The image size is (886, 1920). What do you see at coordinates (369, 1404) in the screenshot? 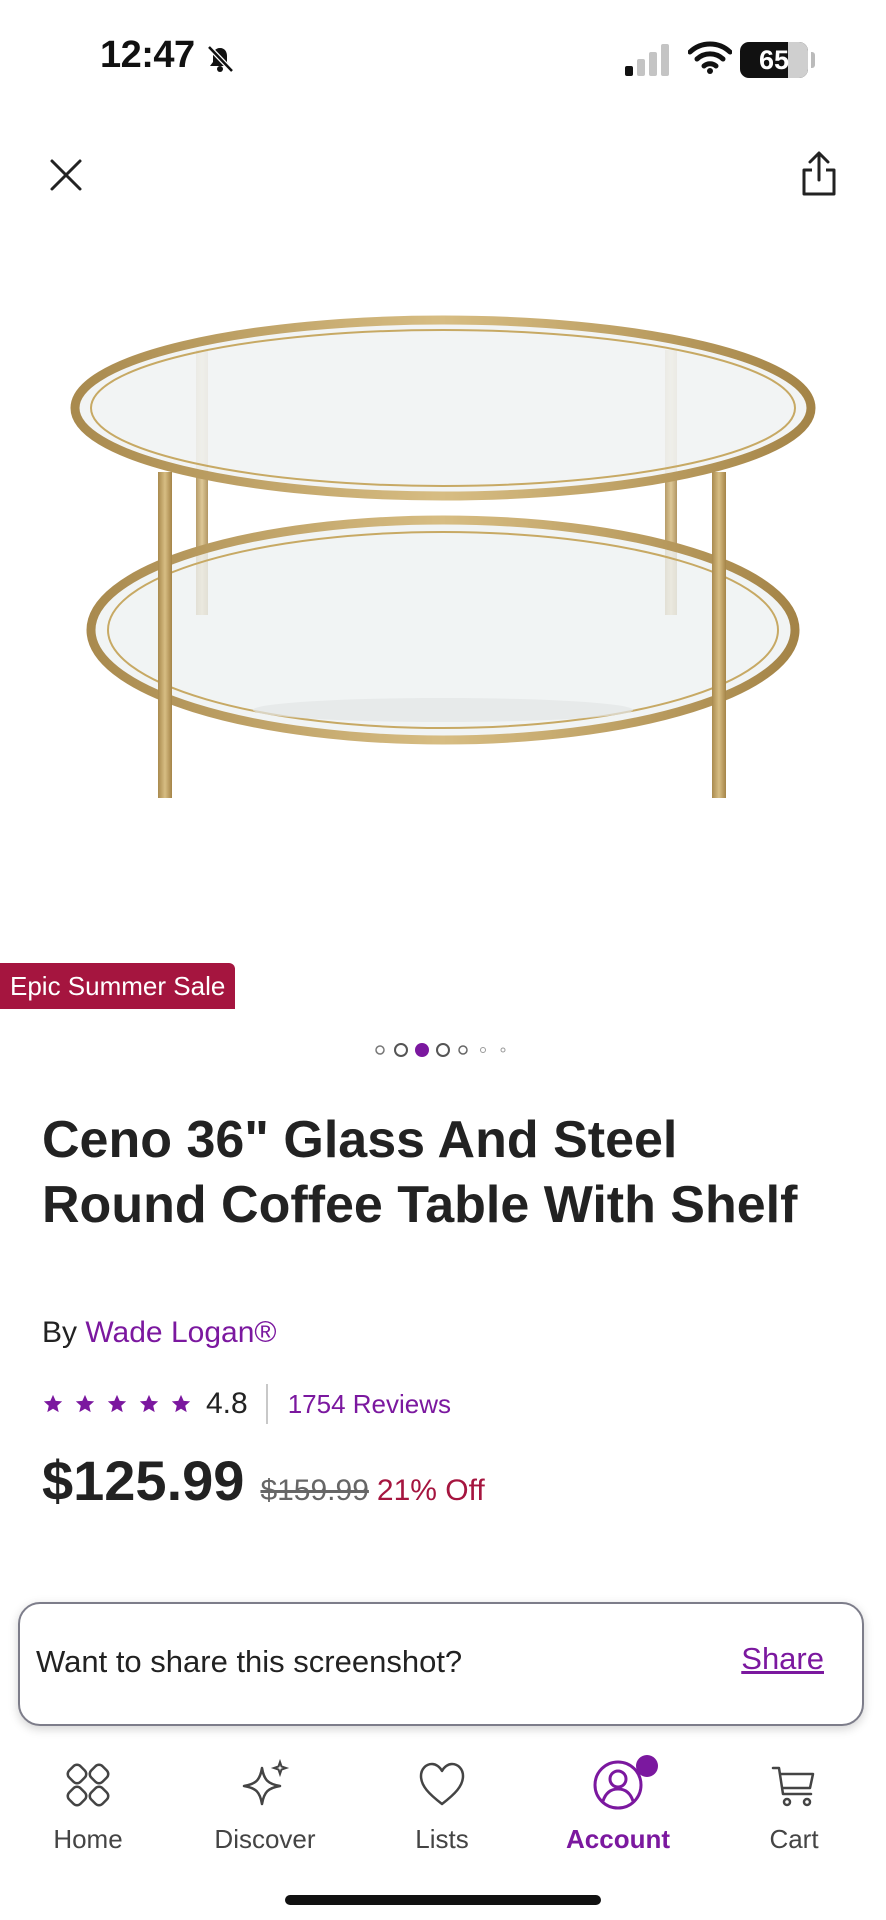
I see `reviews-link: 1754 Reviews` at bounding box center [369, 1404].